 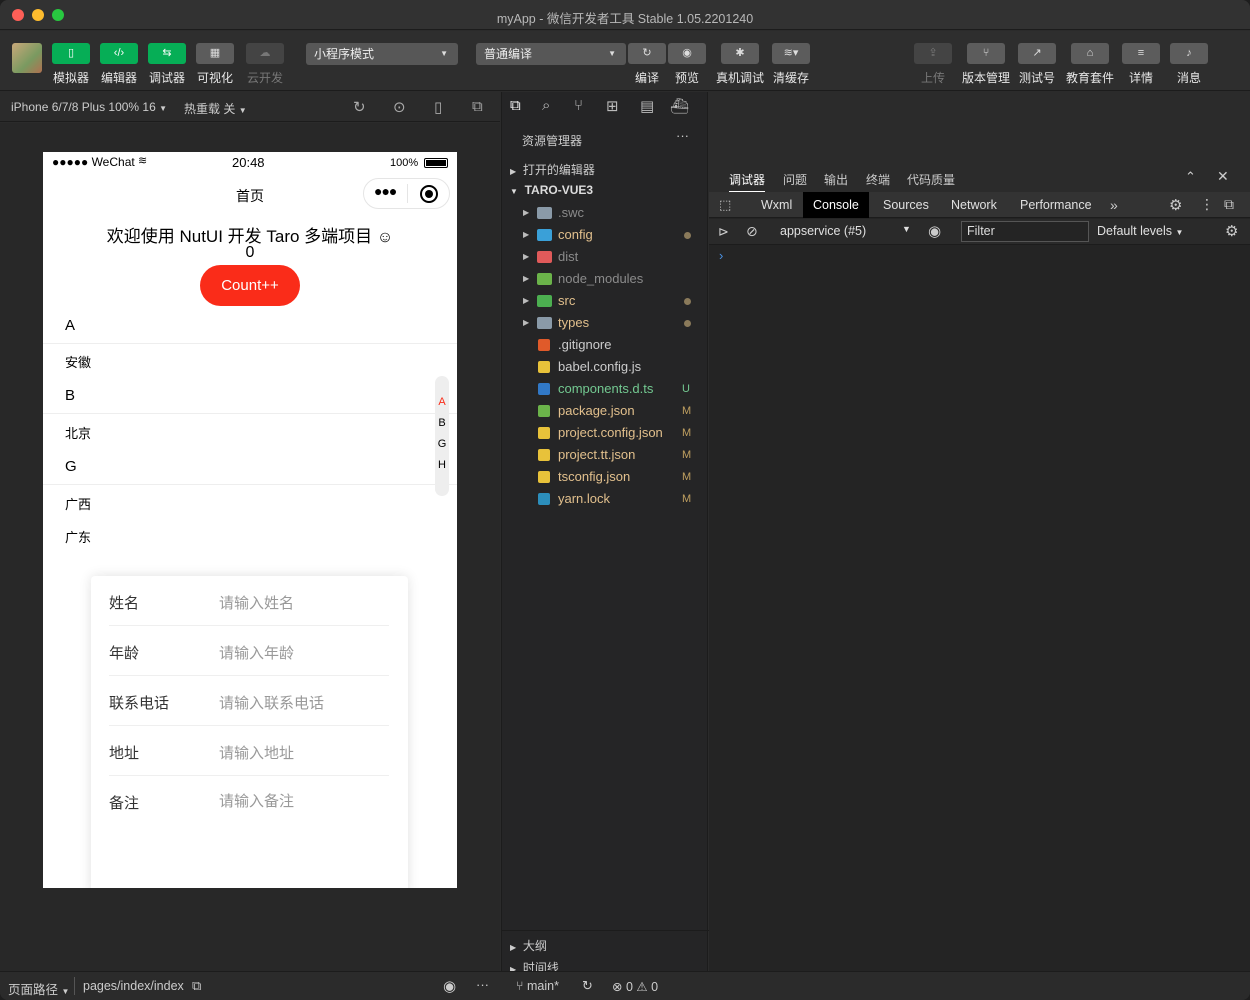 I want to click on project-section: ▼ TARO-VUE3, so click(x=551, y=190).